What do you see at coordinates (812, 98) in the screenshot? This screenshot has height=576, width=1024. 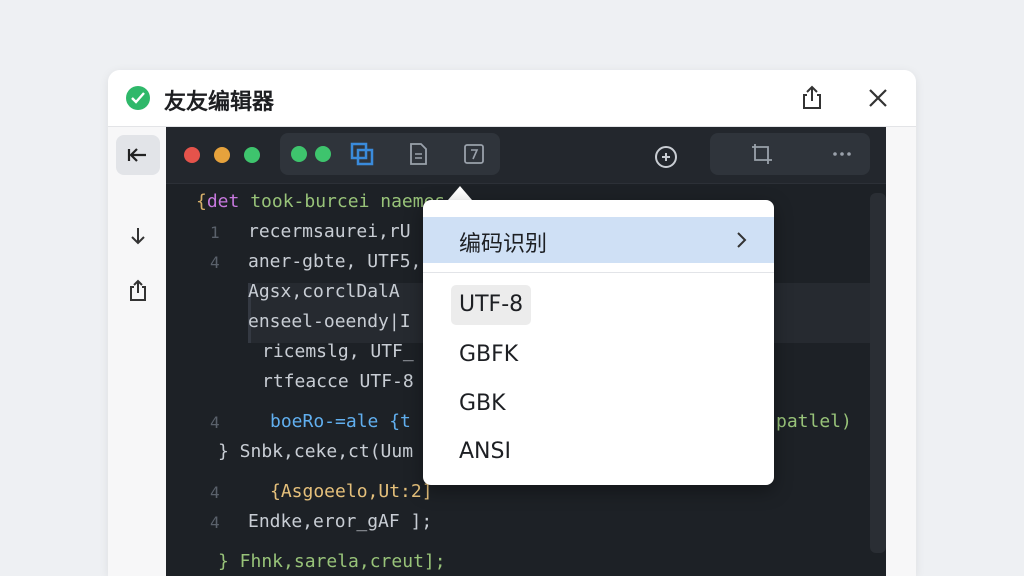 I see `share-icon` at bounding box center [812, 98].